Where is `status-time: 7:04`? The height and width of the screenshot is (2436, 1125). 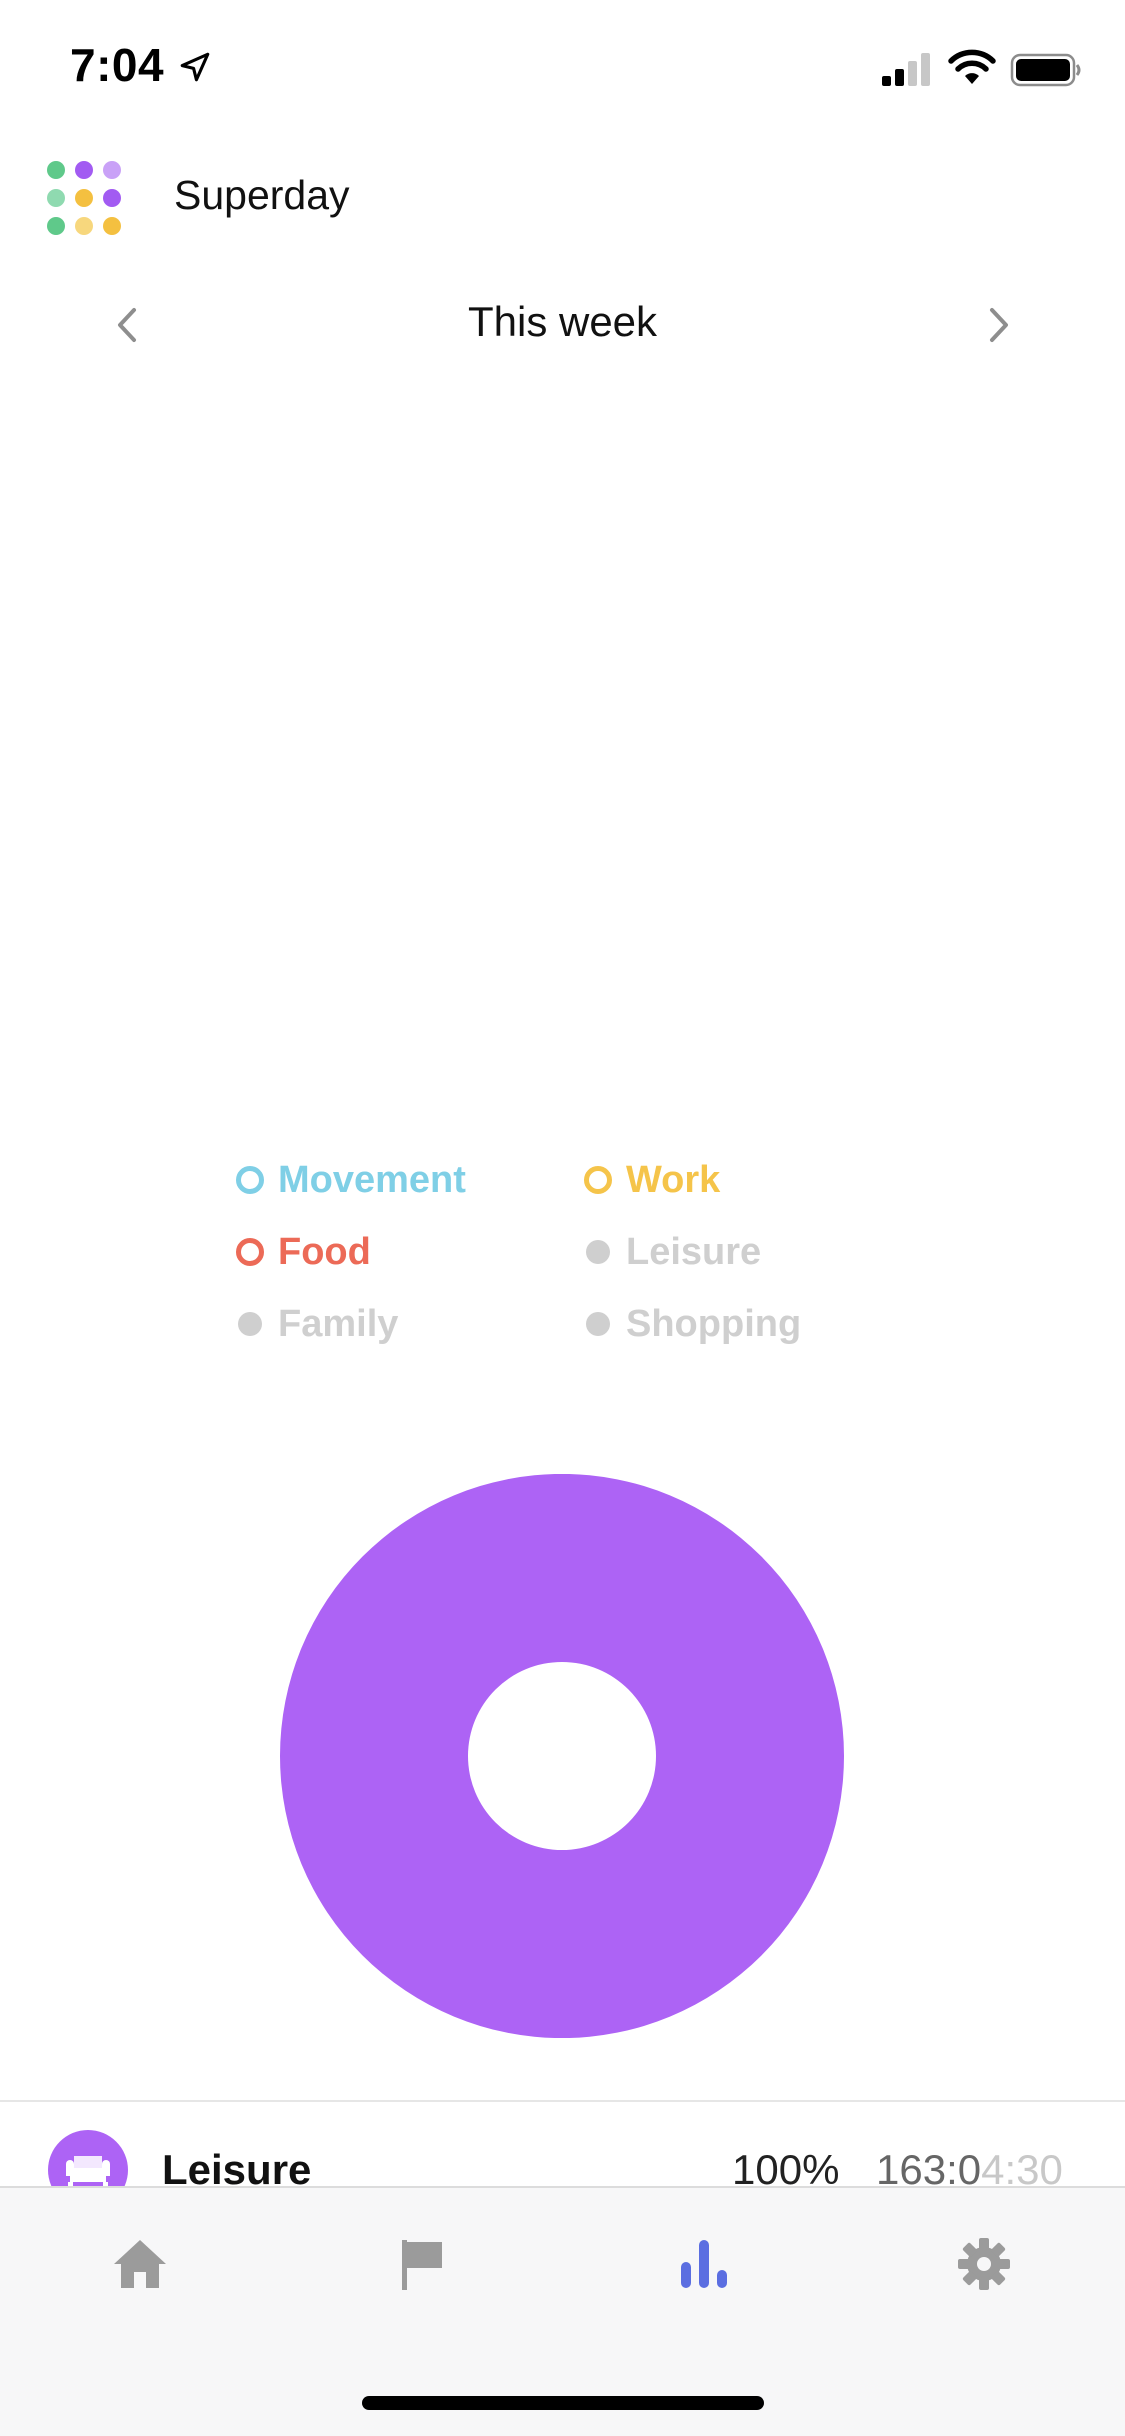 status-time: 7:04 is located at coordinates (117, 65).